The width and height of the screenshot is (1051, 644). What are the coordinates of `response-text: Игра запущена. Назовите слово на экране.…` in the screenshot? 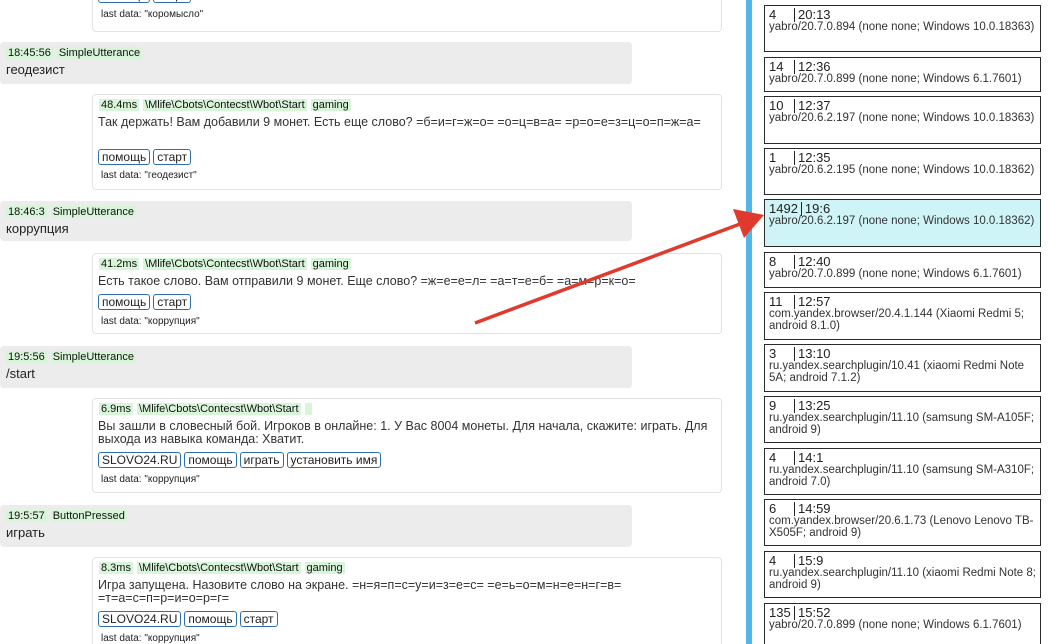 It's located at (360, 591).